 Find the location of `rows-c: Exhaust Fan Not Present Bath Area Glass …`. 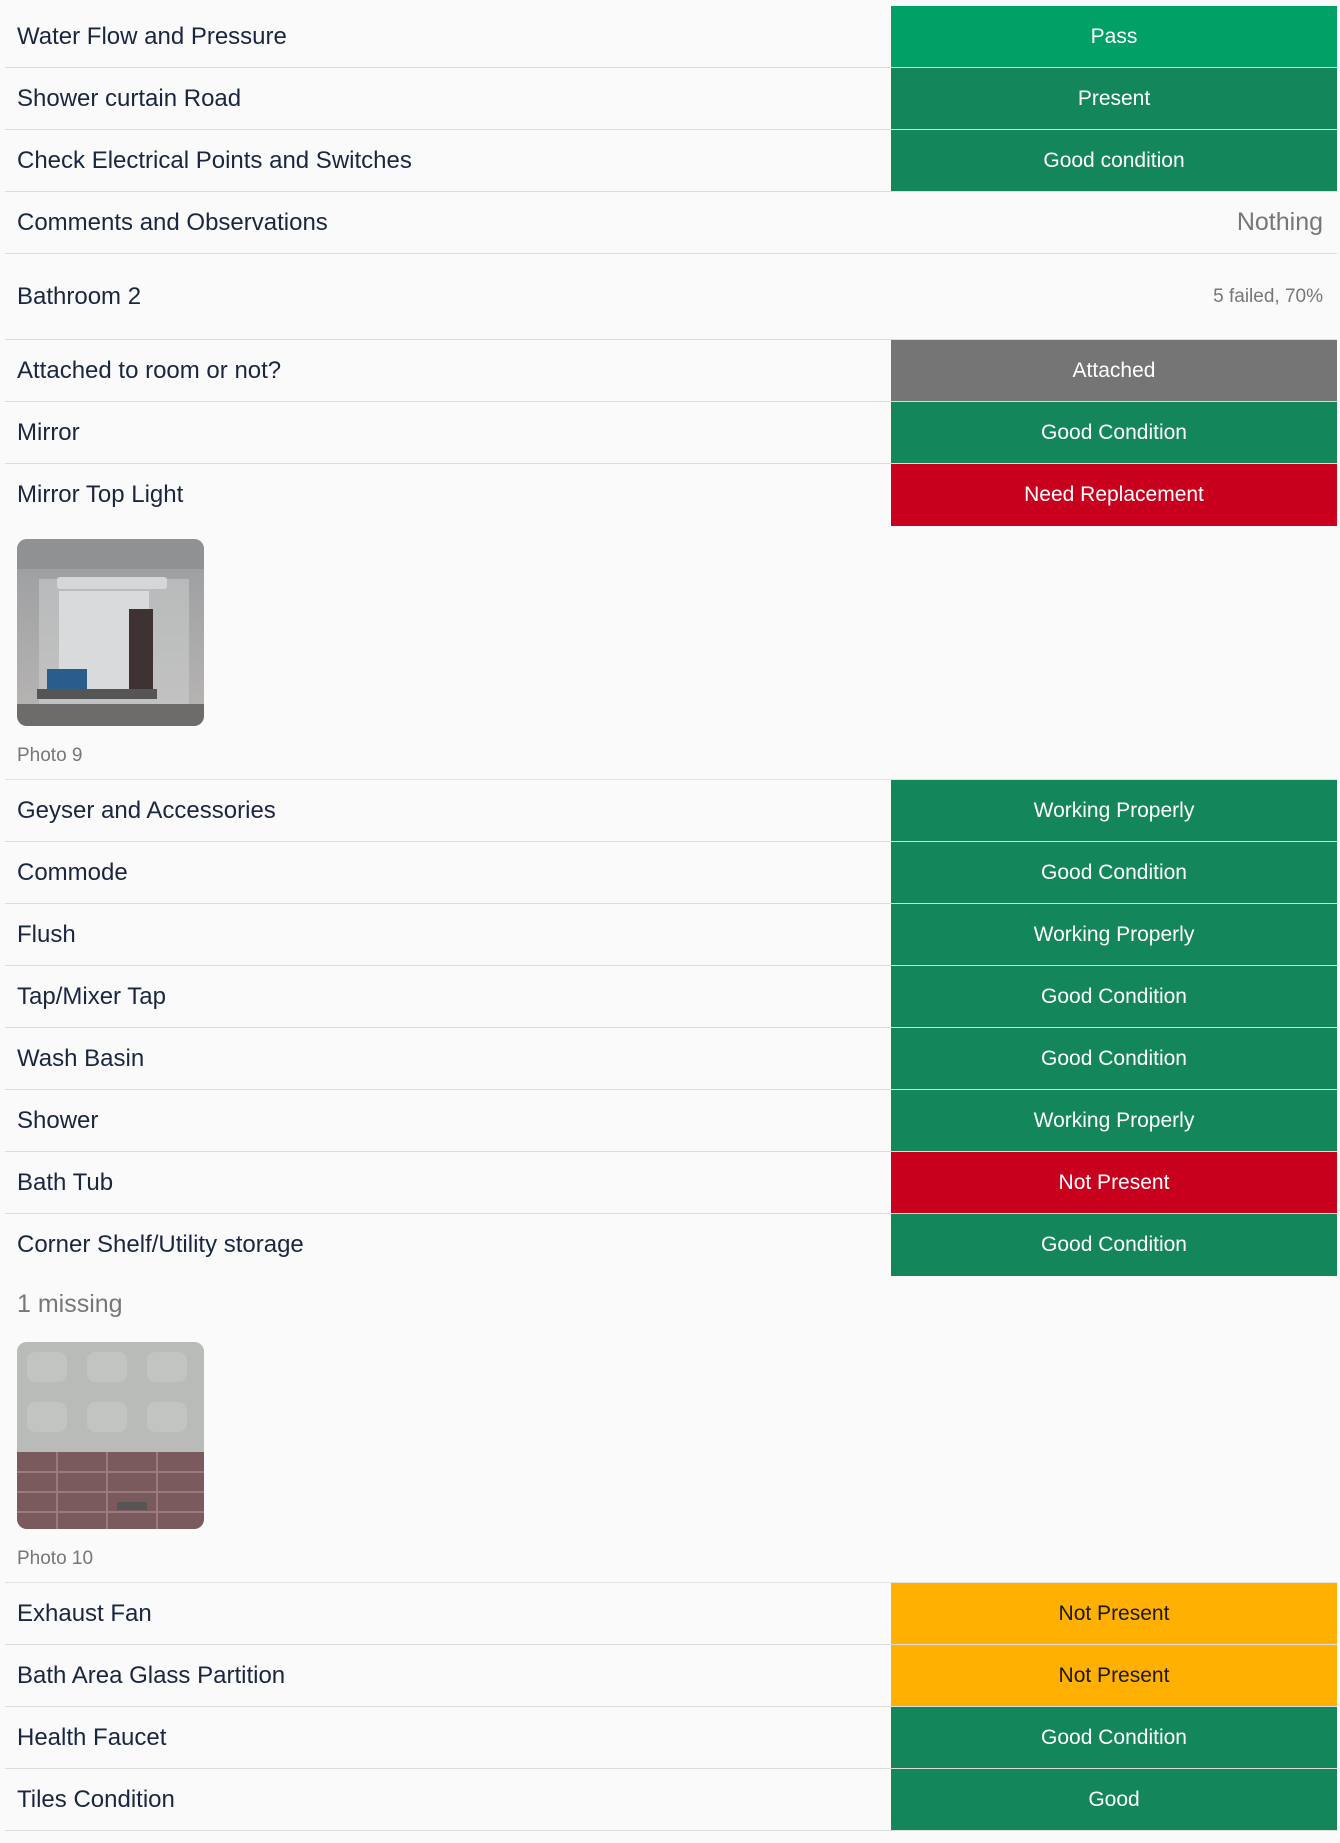

rows-c: Exhaust Fan Not Present Bath Area Glass … is located at coordinates (671, 1707).